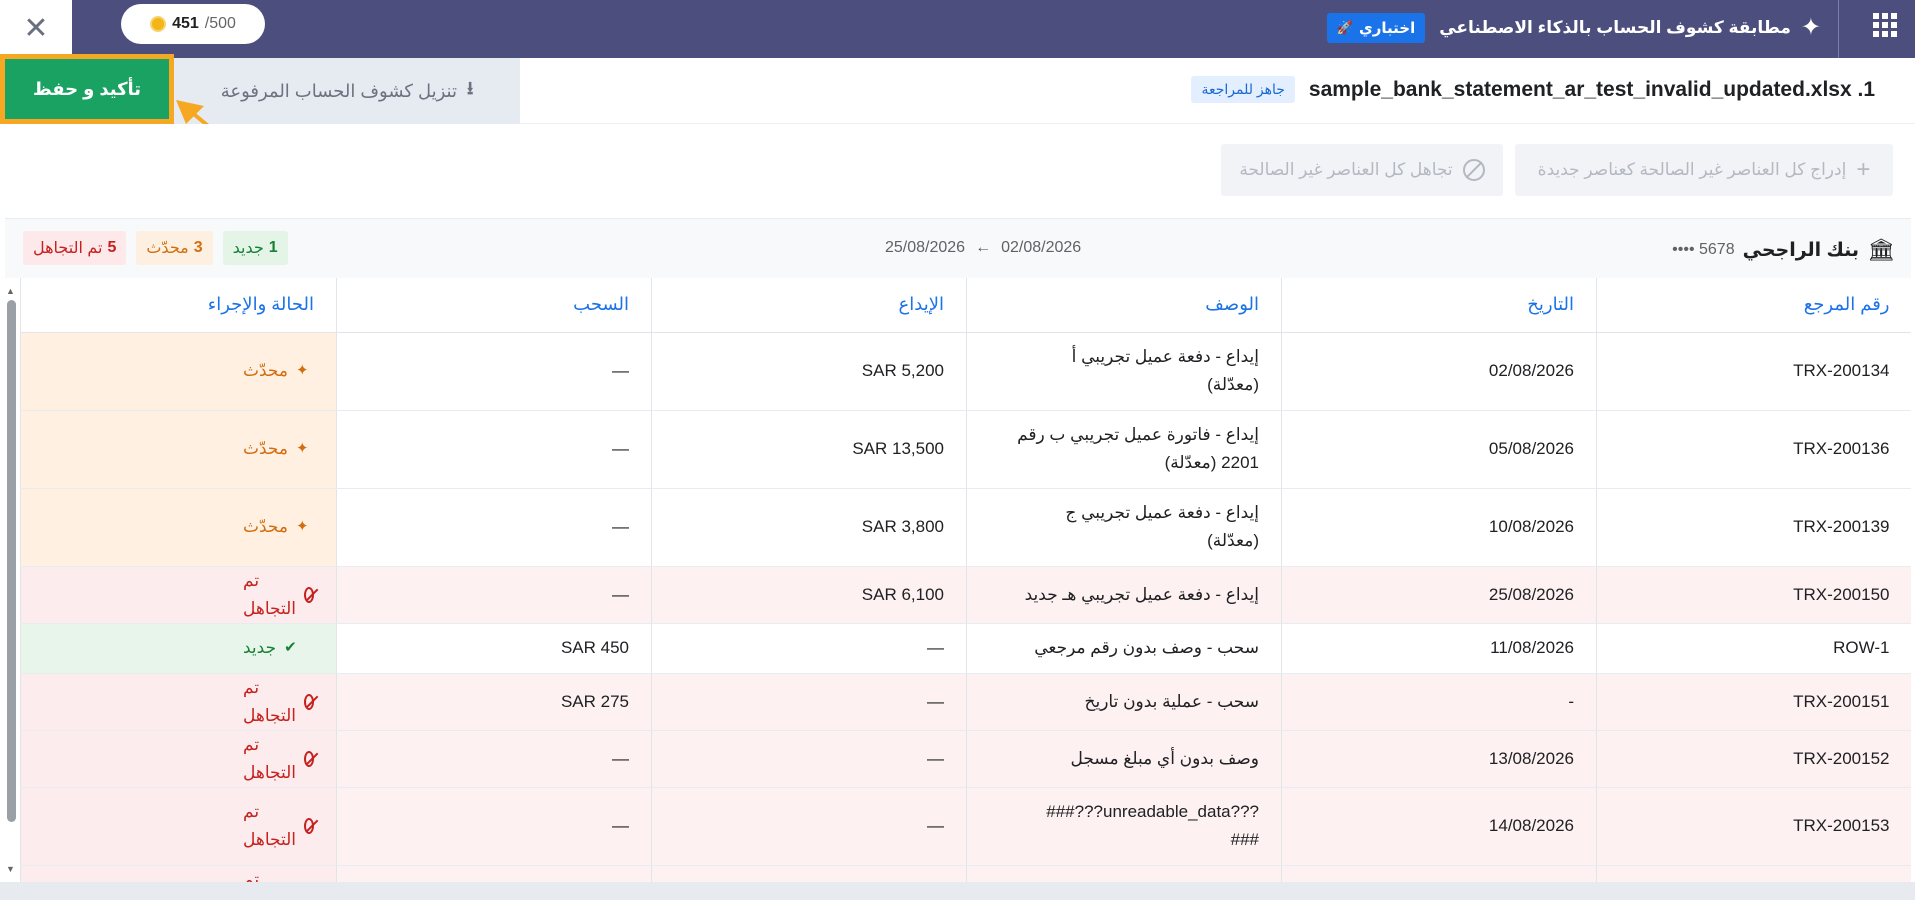 The width and height of the screenshot is (1915, 900). What do you see at coordinates (809, 759) in the screenshot?
I see `cell-deposit: —` at bounding box center [809, 759].